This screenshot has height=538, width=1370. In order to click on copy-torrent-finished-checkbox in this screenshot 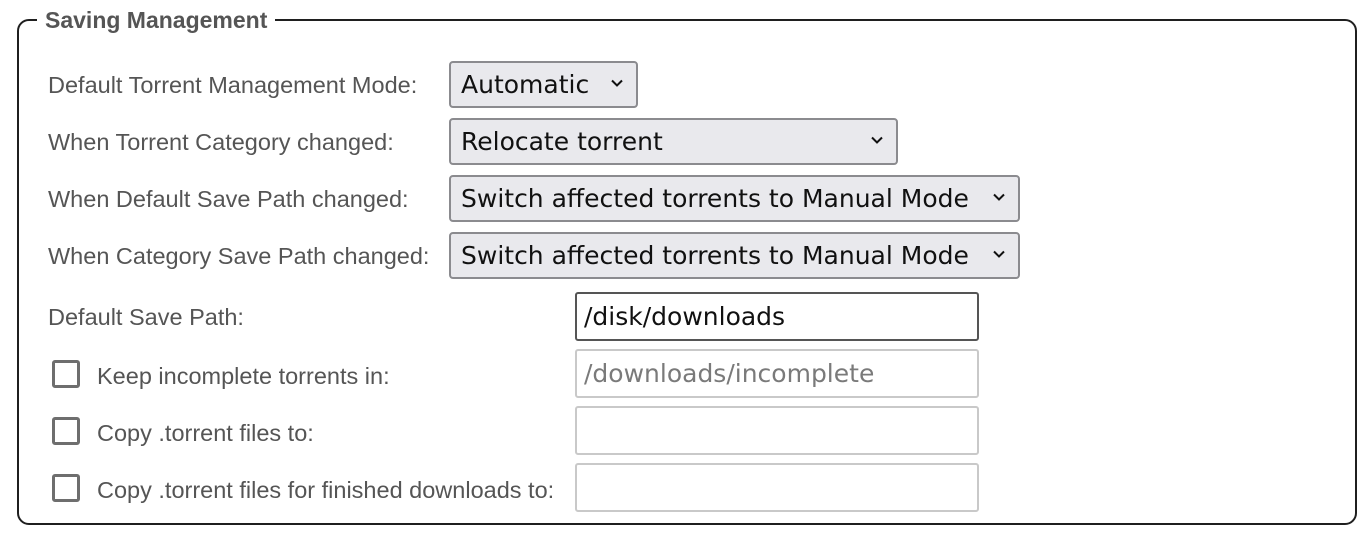, I will do `click(66, 488)`.